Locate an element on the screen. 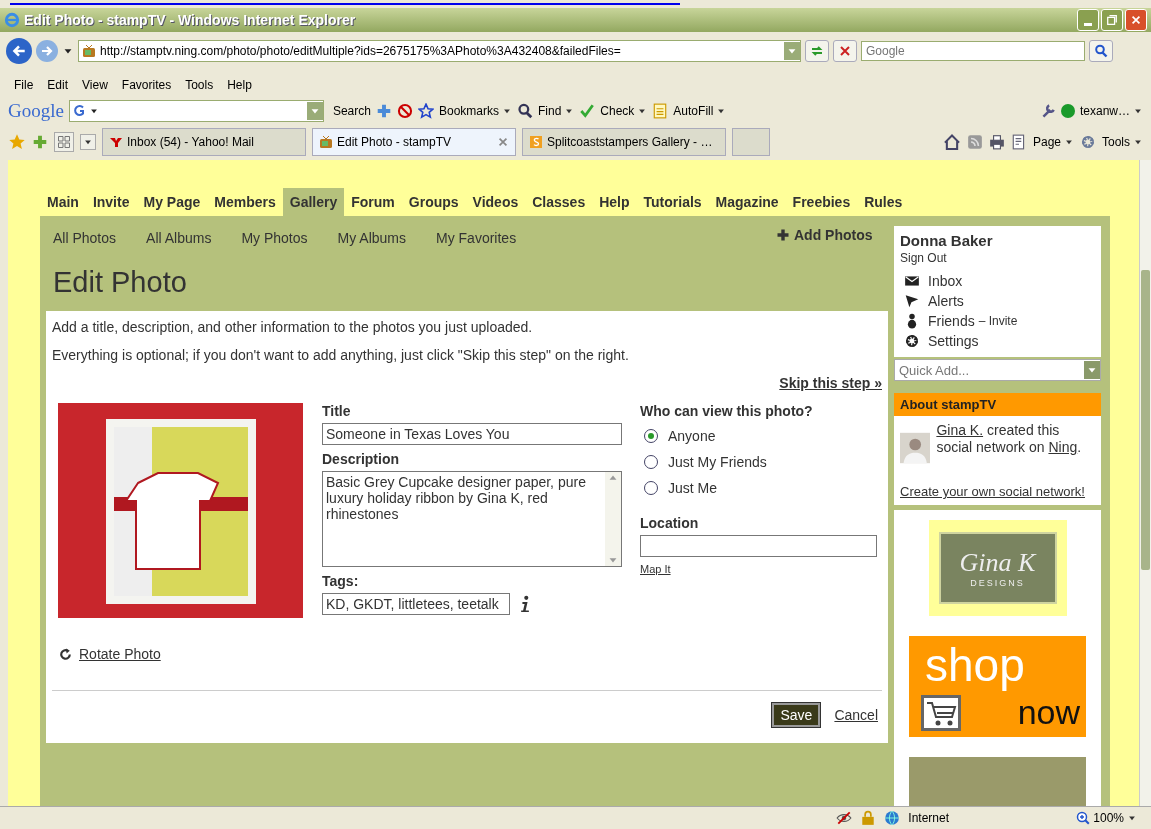  sub-nav-link: My Albums is located at coordinates (371, 238).